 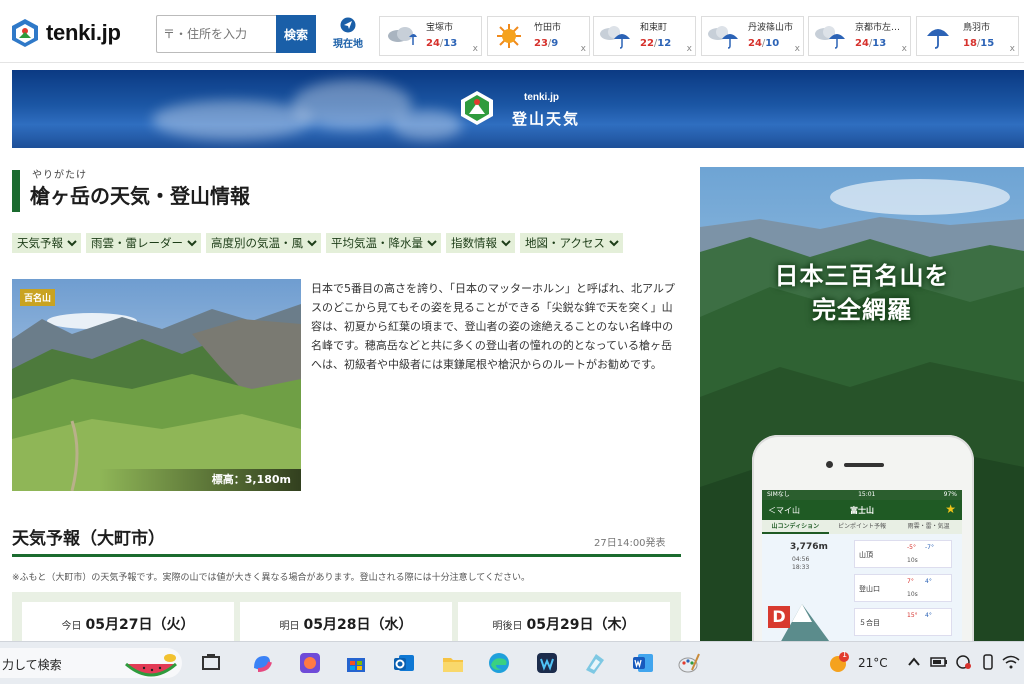 I want to click on paint-icon, so click(x=689, y=663).